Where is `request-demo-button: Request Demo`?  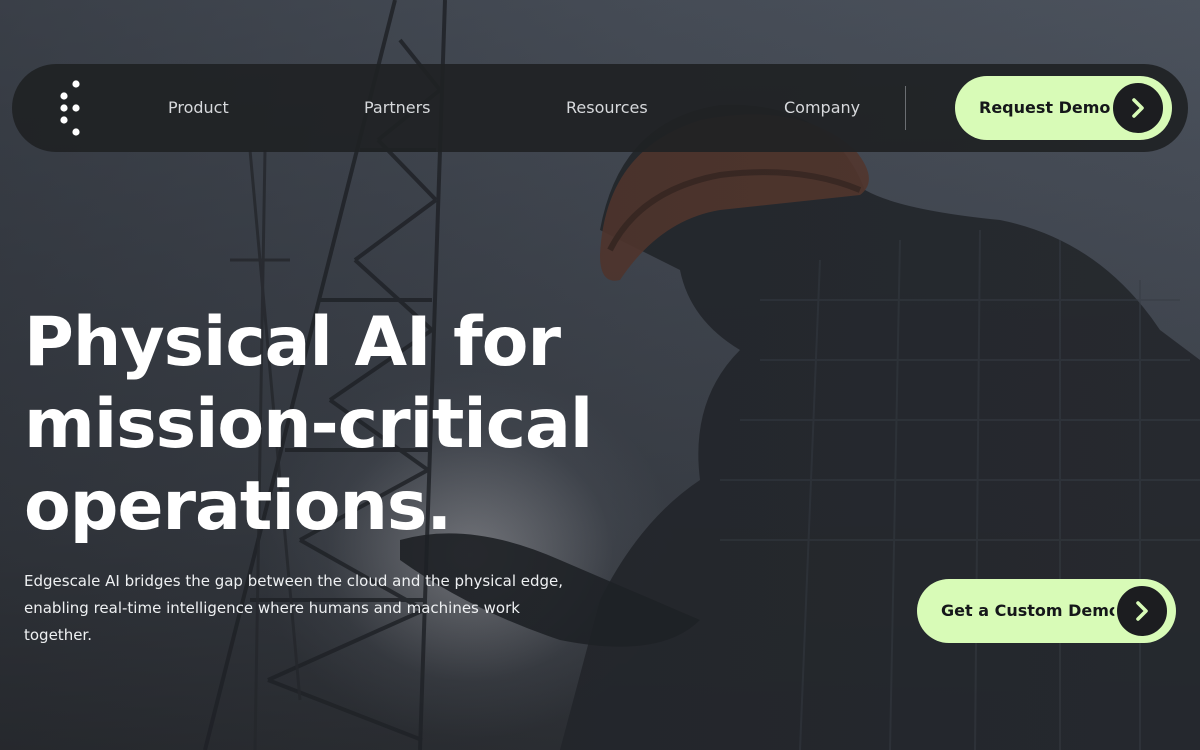 request-demo-button: Request Demo is located at coordinates (1063, 108).